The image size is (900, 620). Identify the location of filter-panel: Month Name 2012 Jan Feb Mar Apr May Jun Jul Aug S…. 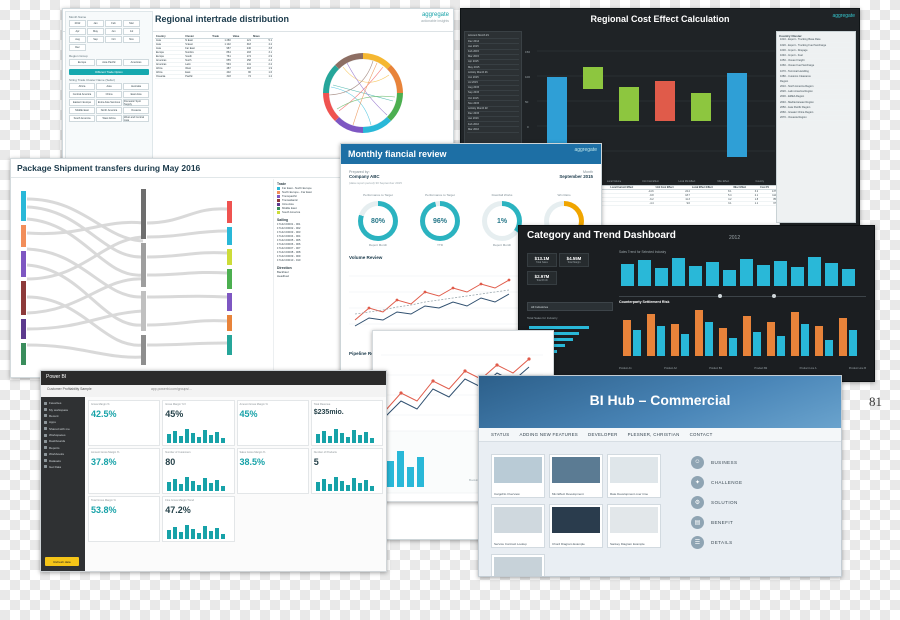
(109, 92).